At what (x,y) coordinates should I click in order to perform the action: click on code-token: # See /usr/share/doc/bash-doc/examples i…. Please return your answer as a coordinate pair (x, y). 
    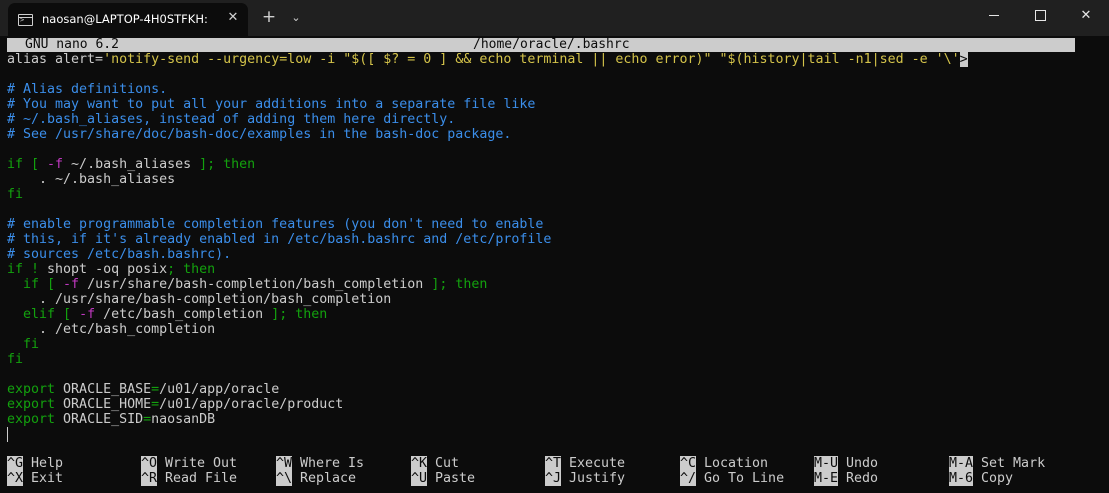
    Looking at the image, I should click on (259, 134).